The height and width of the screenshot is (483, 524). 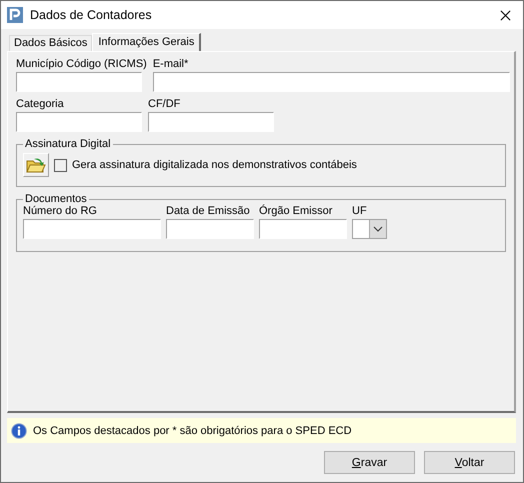 What do you see at coordinates (505, 15) in the screenshot?
I see `close-icon` at bounding box center [505, 15].